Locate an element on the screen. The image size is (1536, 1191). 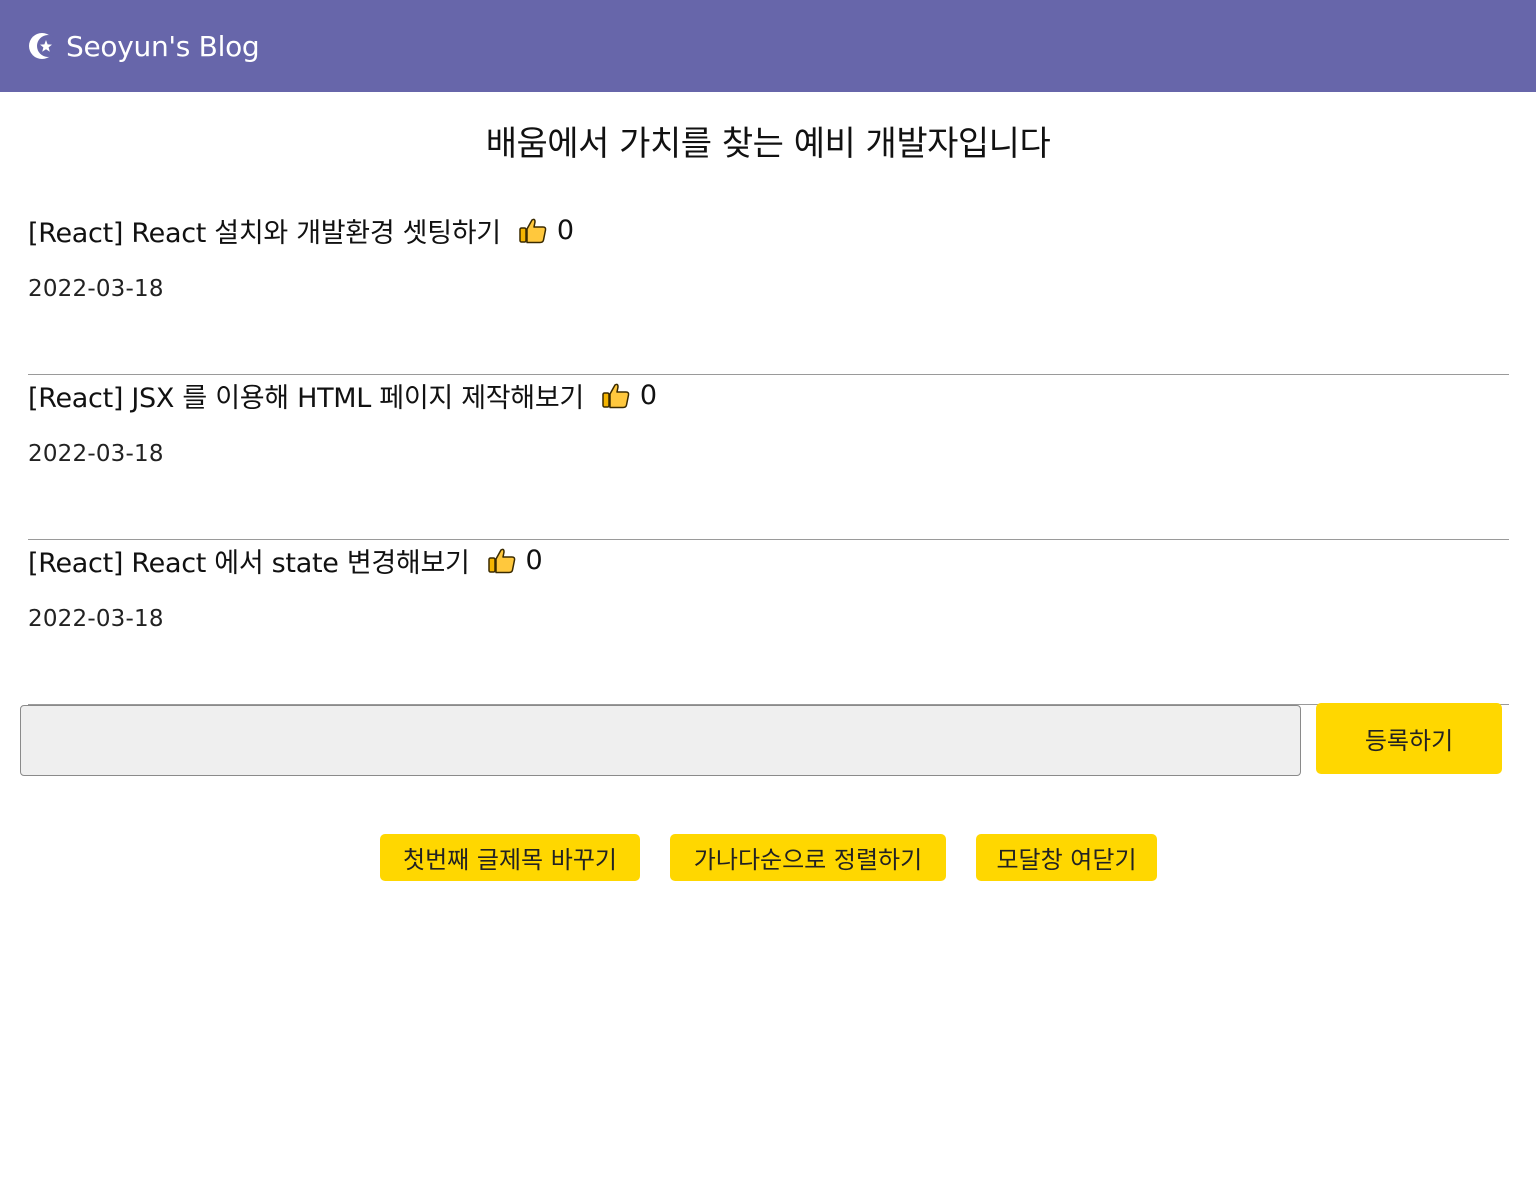
post-title-row: [React] React 설치와 개발환경 셋팅하기 0 is located at coordinates (301, 230).